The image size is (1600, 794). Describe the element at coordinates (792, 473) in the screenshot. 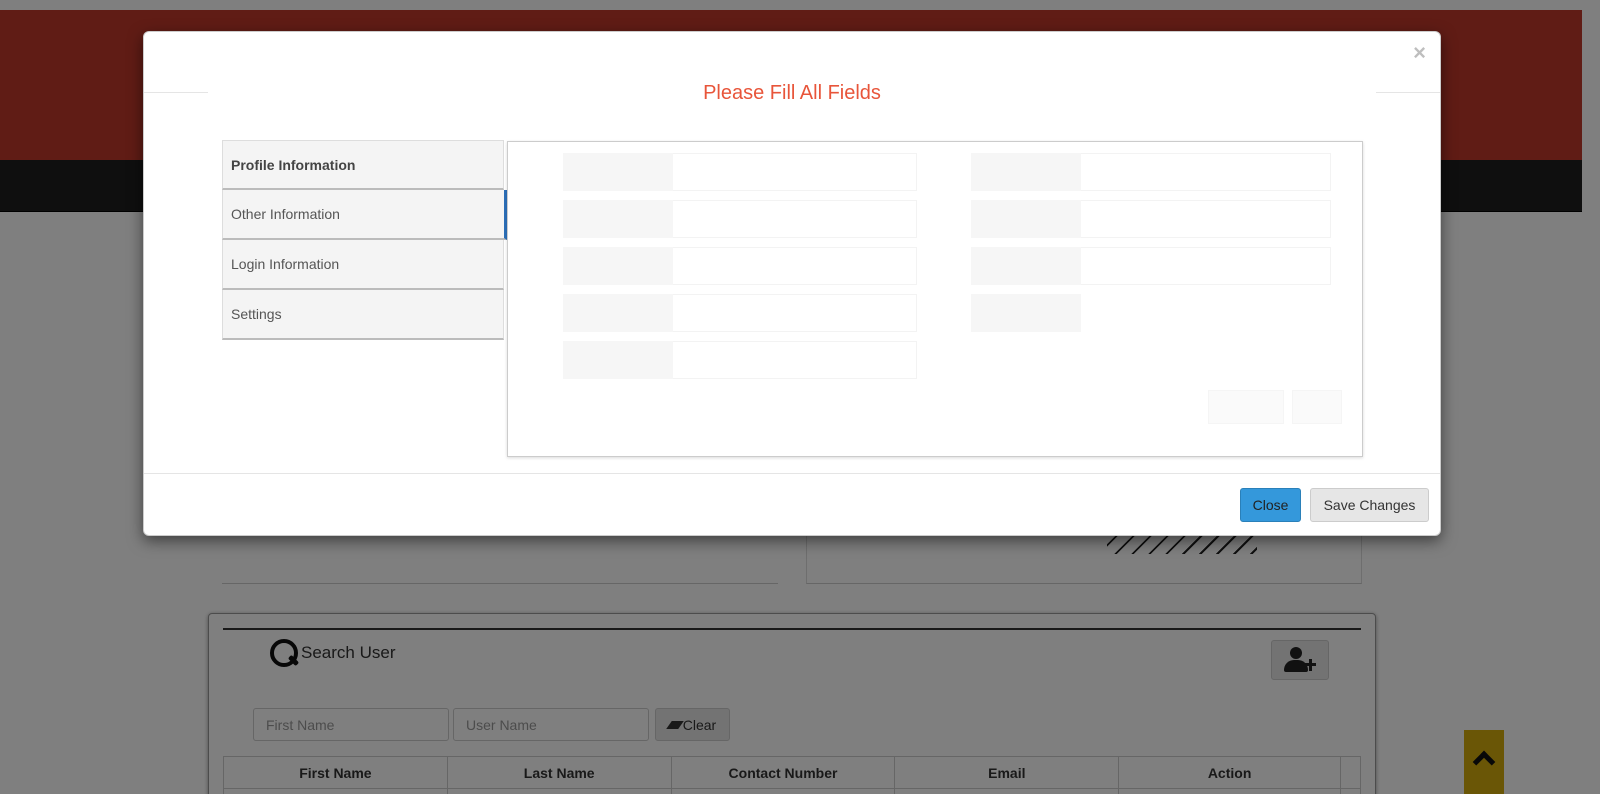

I see `footer-divider` at that location.